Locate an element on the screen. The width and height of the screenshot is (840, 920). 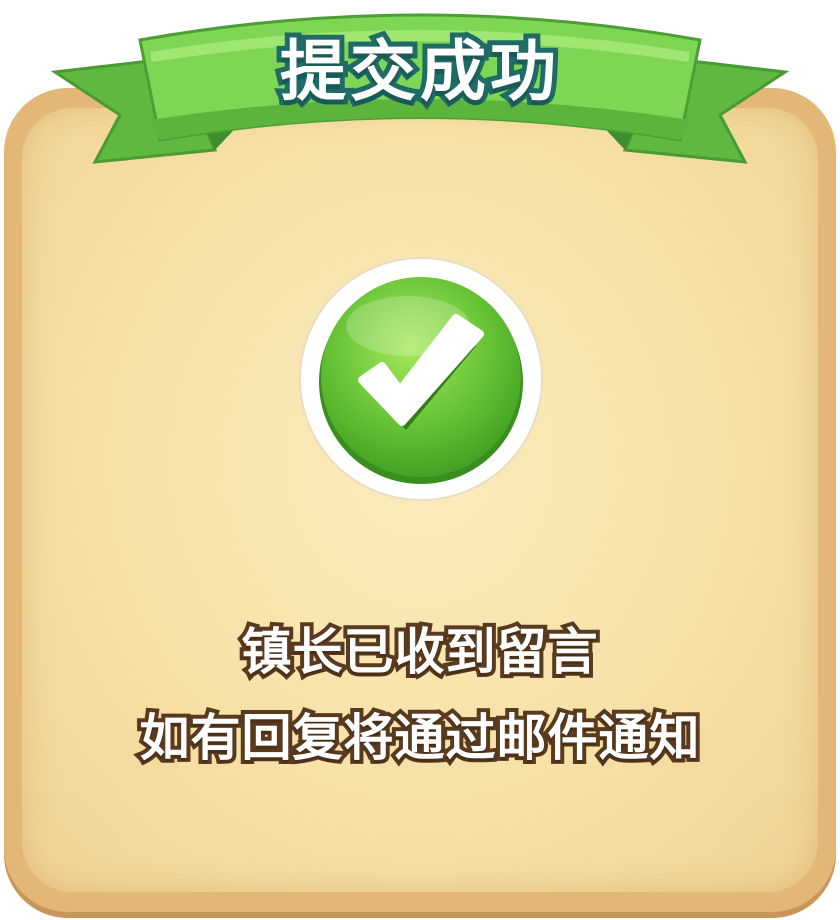
checkmark-icon is located at coordinates (421, 379).